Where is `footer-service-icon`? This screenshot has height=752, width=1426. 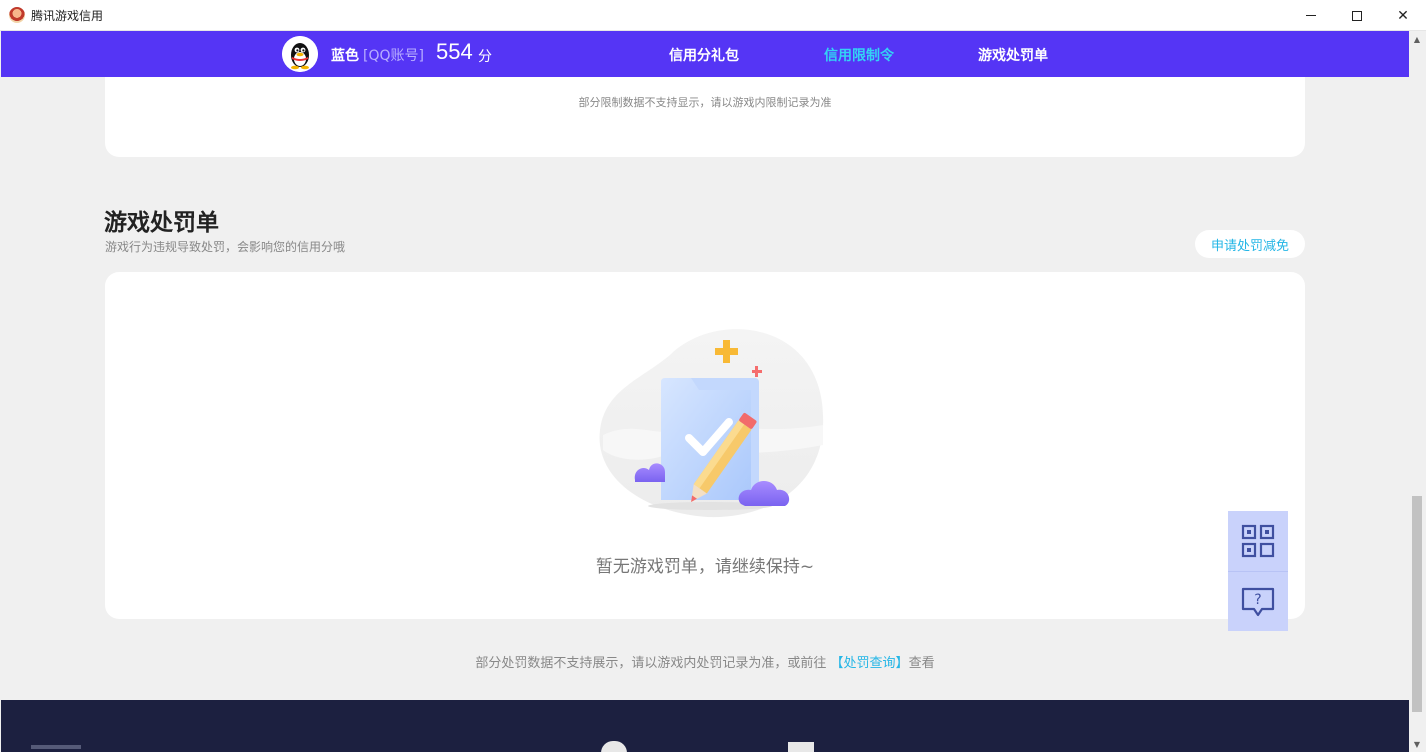
footer-service-icon is located at coordinates (614, 746).